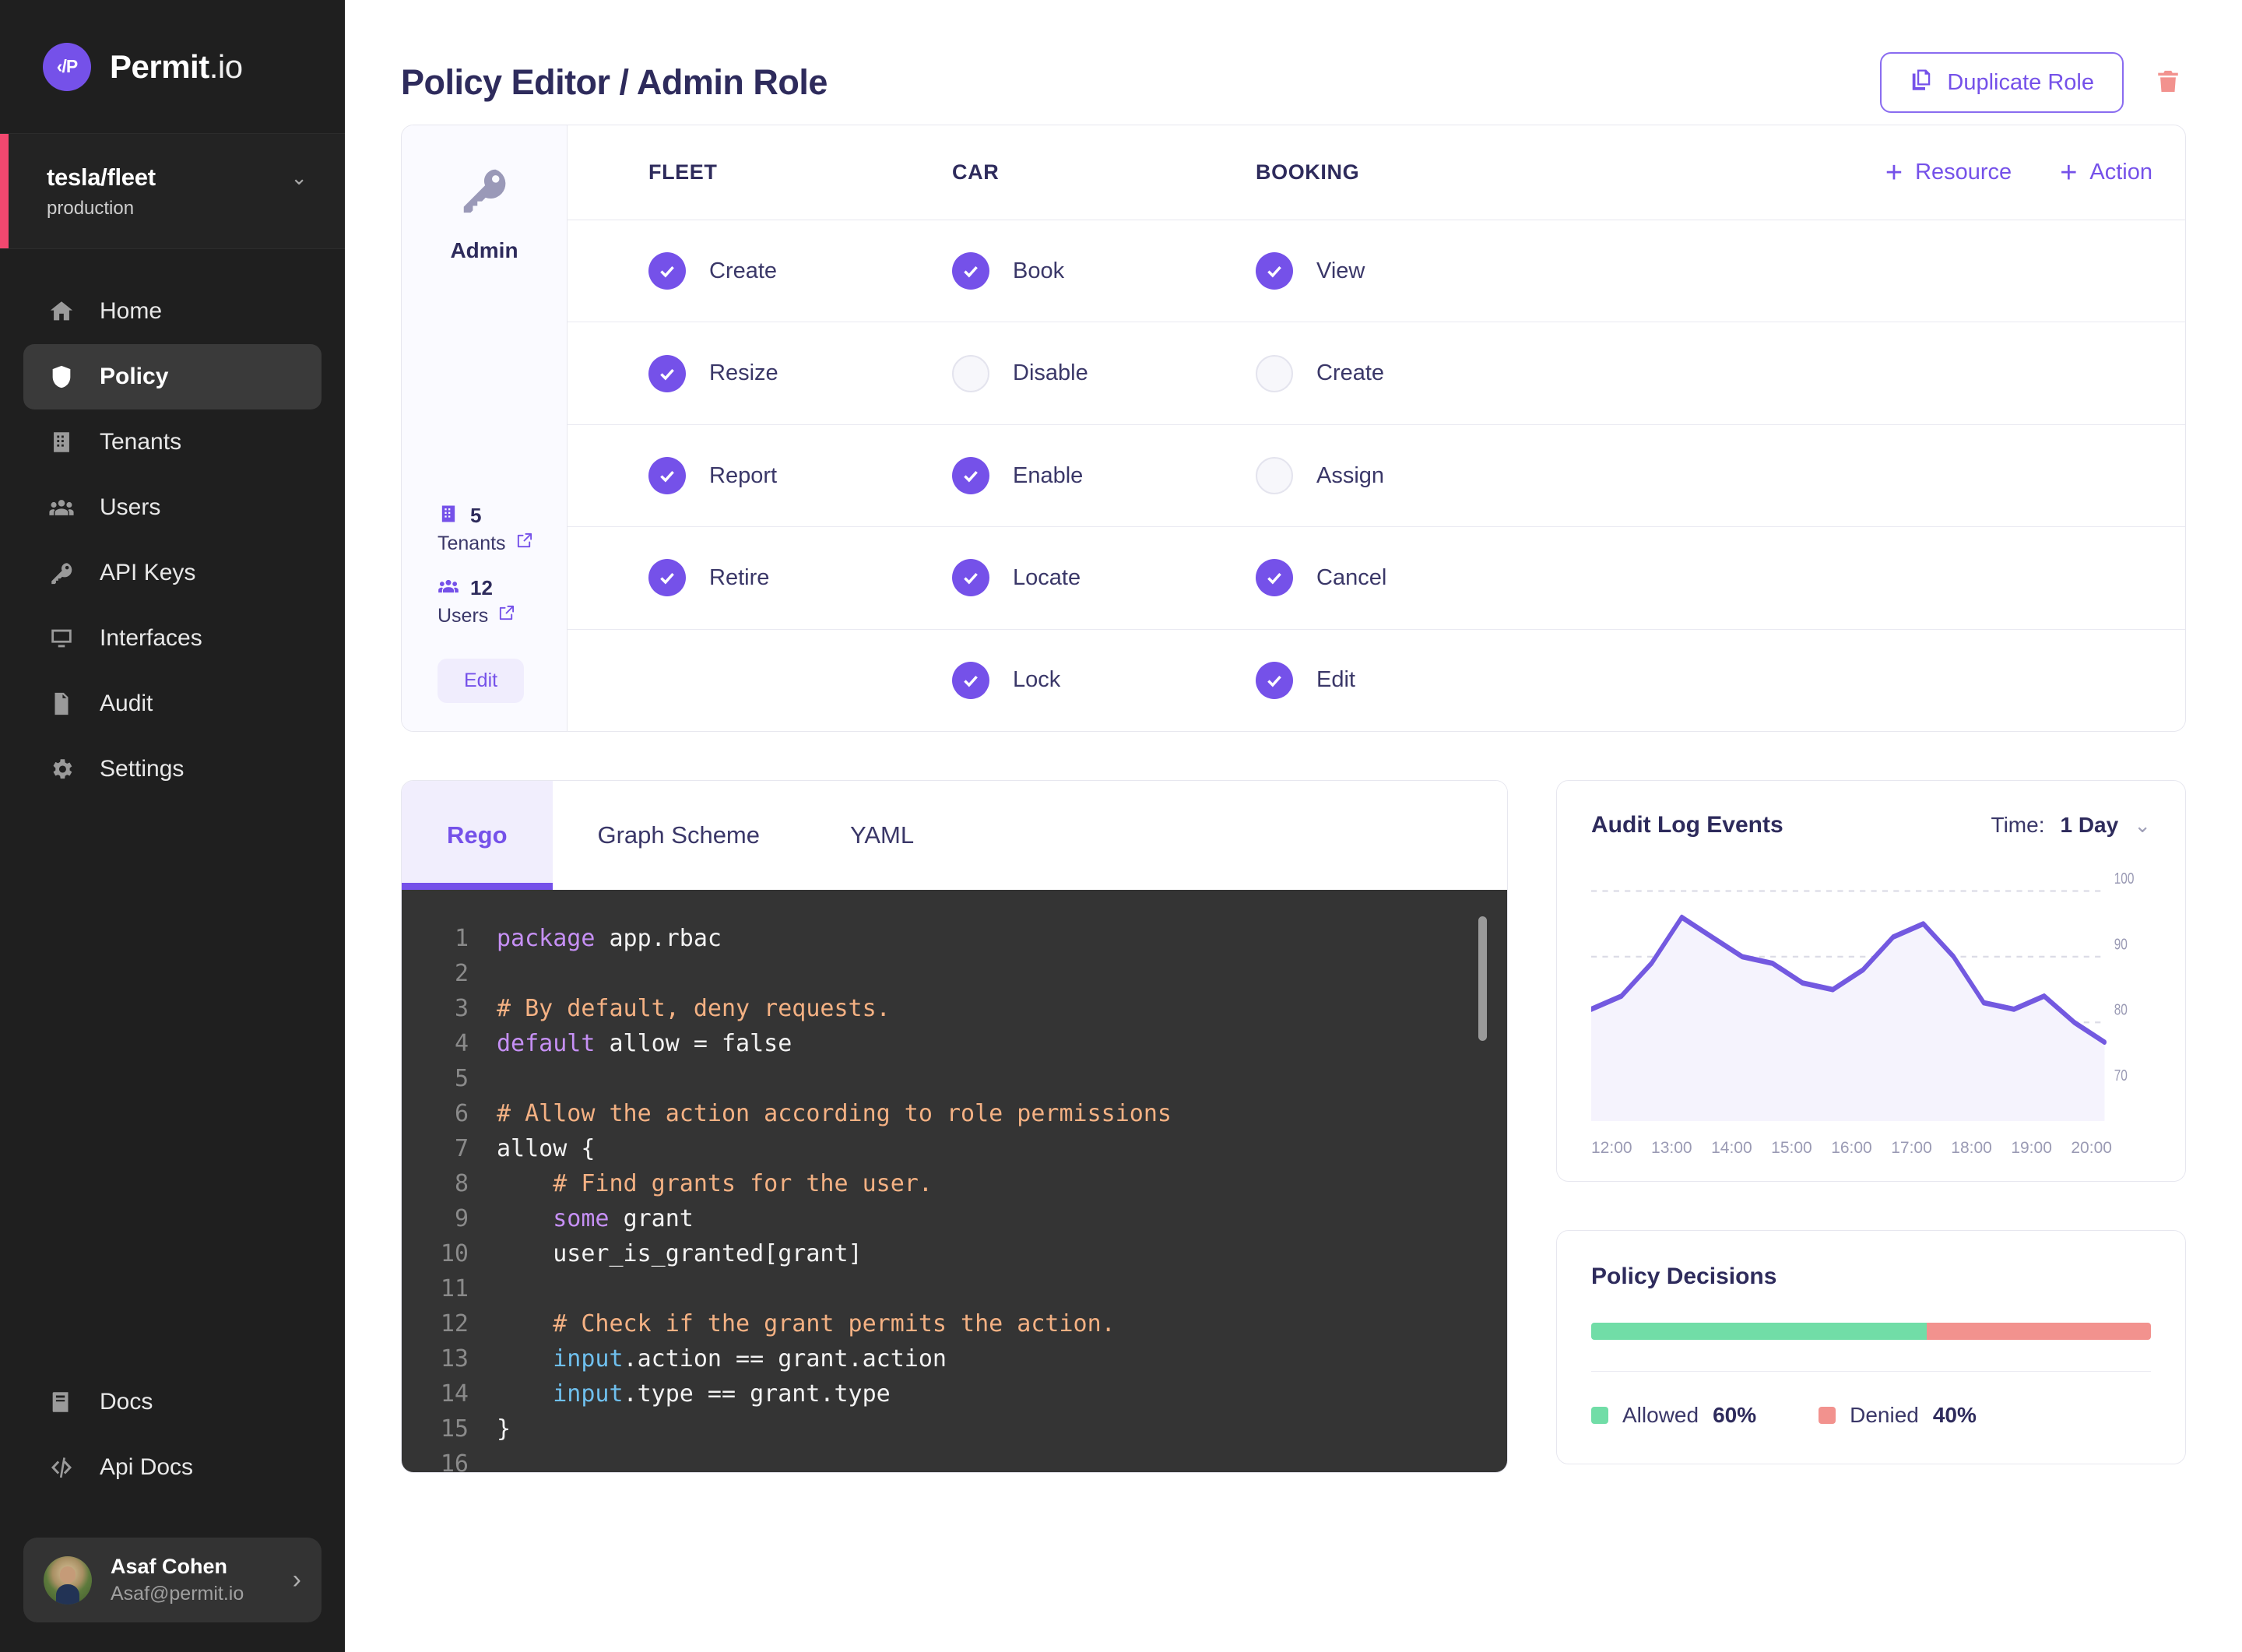 Image resolution: width=2242 pixels, height=1652 pixels. What do you see at coordinates (172, 442) in the screenshot?
I see `sidebar-item-tenants: Tenants` at bounding box center [172, 442].